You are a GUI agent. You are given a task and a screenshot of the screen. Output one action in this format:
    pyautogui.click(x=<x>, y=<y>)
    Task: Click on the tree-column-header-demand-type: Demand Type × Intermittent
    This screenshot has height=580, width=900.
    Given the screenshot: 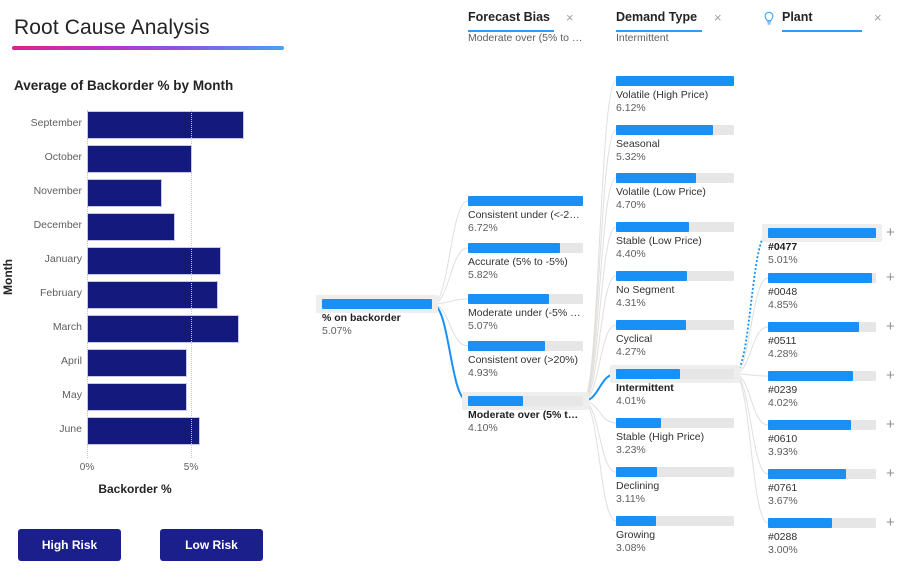 What is the action you would take?
    pyautogui.click(x=670, y=27)
    